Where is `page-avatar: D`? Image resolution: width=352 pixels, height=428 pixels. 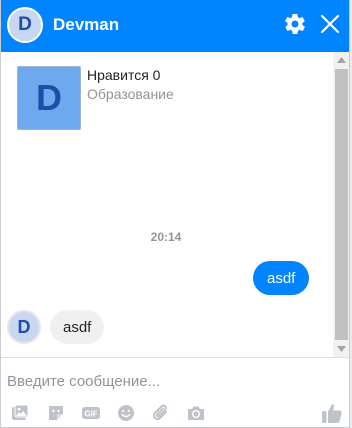 page-avatar: D is located at coordinates (25, 25).